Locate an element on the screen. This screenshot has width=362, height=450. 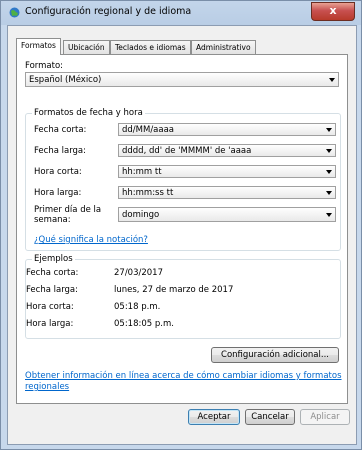
short-date-label: Fecha corta: is located at coordinates (60, 130).